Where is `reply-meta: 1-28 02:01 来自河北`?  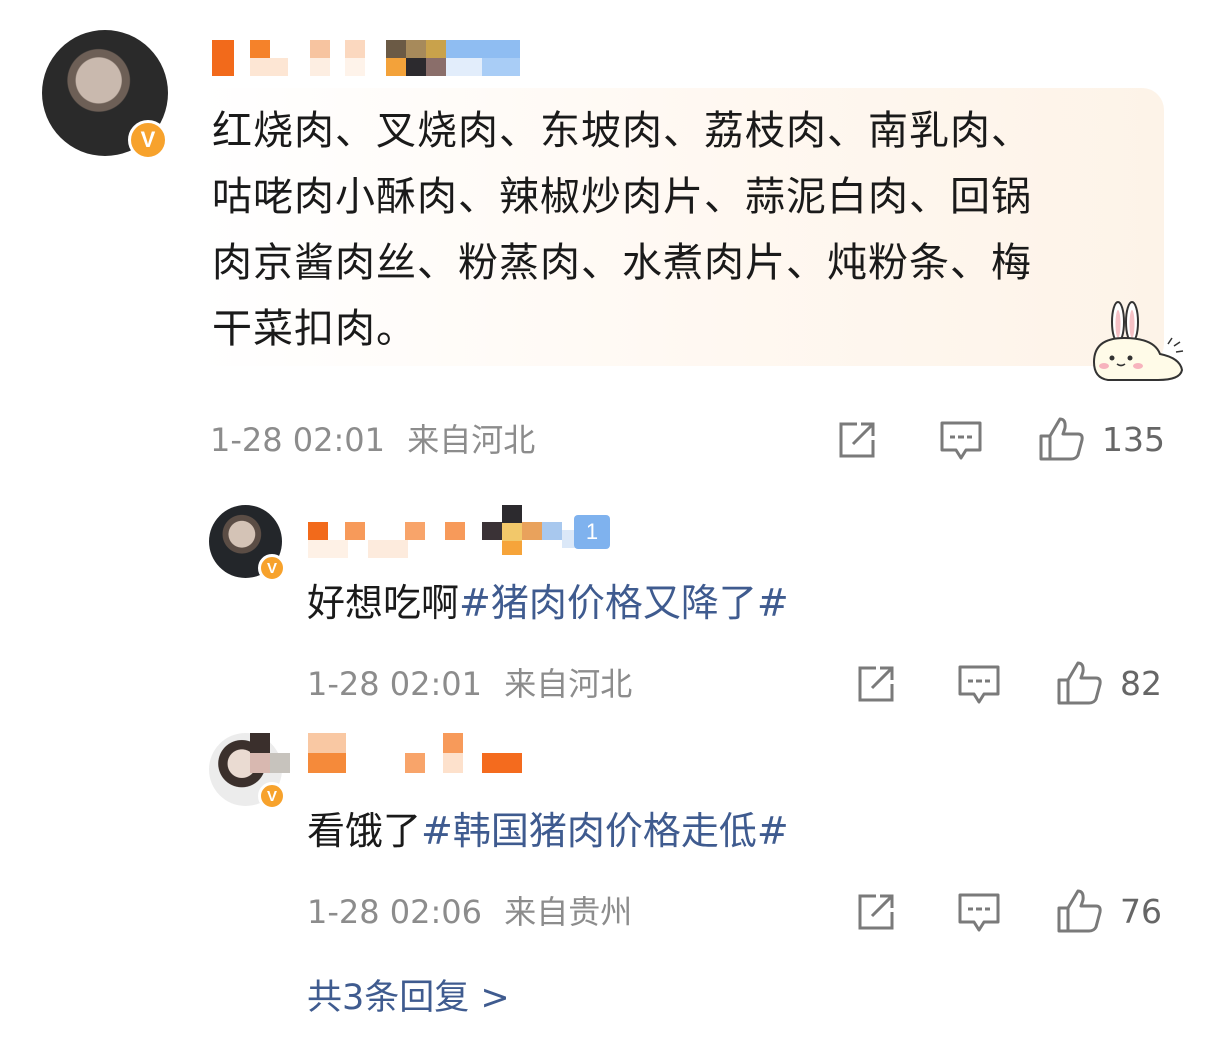 reply-meta: 1-28 02:01 来自河北 is located at coordinates (469, 684).